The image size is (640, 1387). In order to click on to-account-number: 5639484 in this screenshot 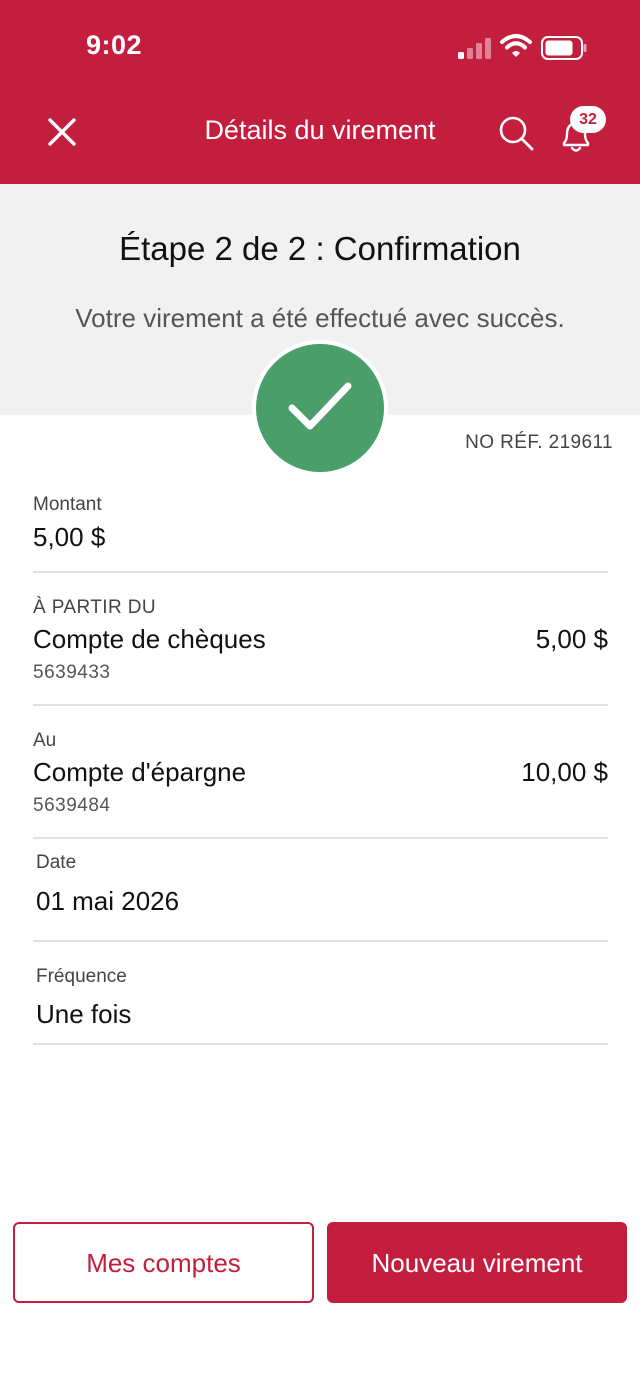, I will do `click(72, 805)`.